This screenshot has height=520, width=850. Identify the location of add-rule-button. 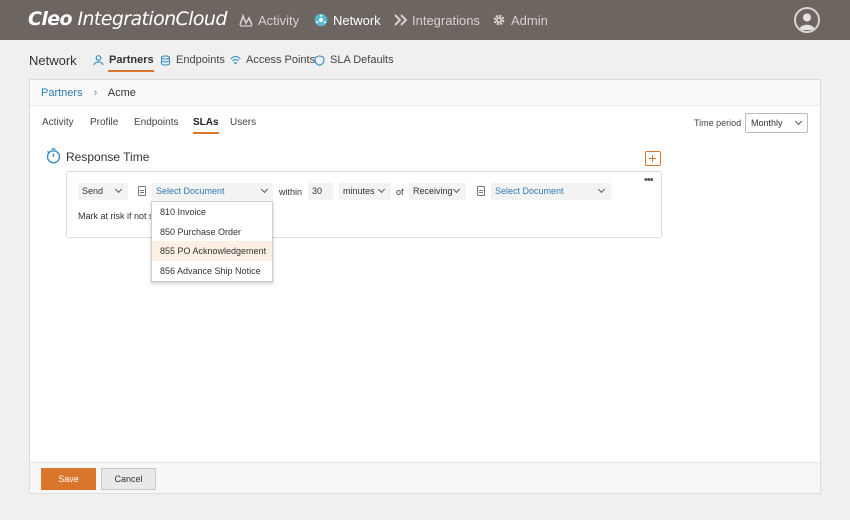
(653, 158).